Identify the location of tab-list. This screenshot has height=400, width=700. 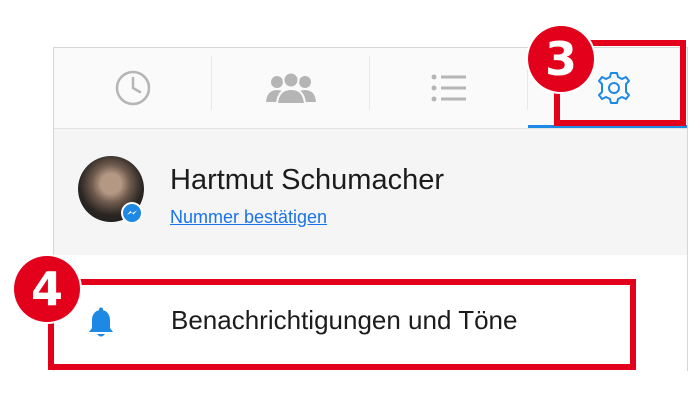
(448, 88).